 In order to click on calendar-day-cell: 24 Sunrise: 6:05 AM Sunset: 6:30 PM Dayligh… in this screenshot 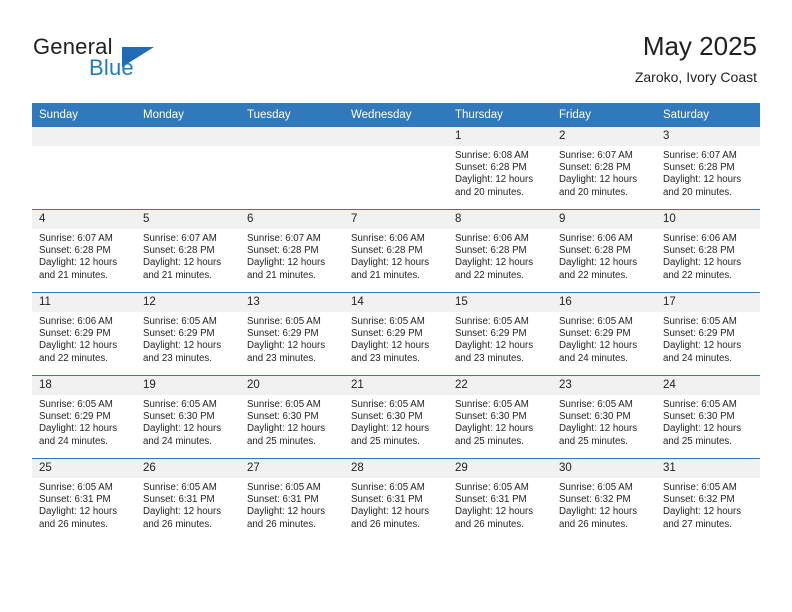, I will do `click(708, 417)`.